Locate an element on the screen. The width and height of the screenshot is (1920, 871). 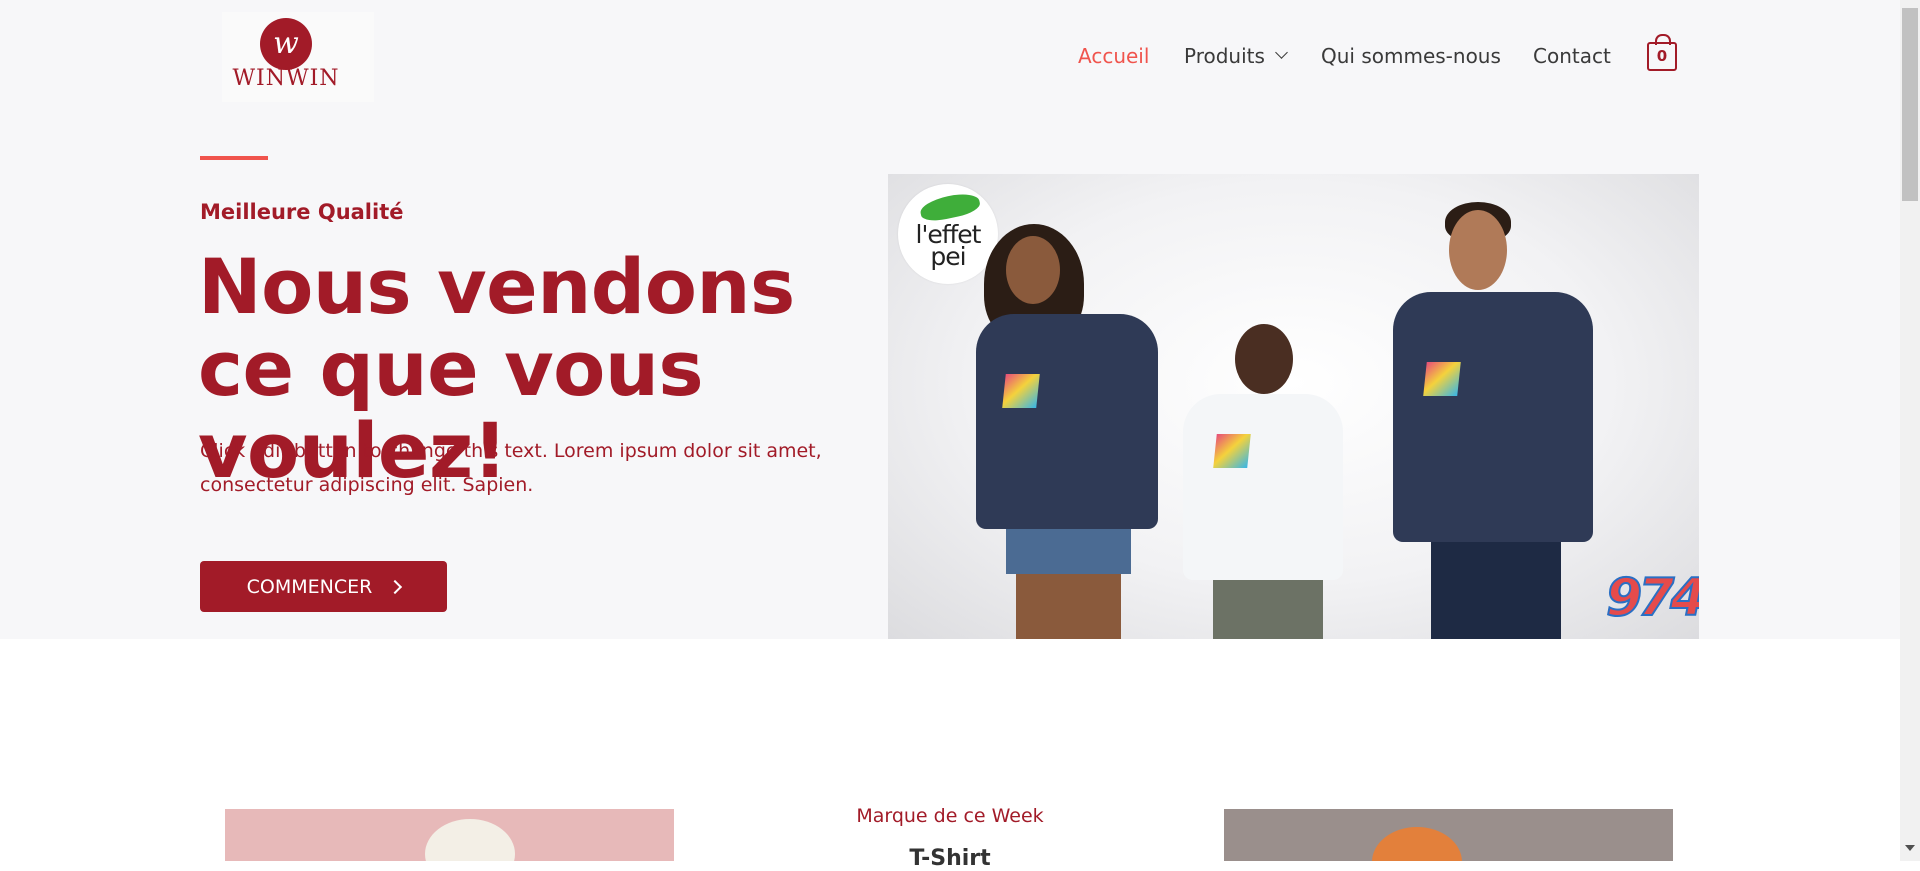
nav-item-contact: Contact is located at coordinates (1572, 56).